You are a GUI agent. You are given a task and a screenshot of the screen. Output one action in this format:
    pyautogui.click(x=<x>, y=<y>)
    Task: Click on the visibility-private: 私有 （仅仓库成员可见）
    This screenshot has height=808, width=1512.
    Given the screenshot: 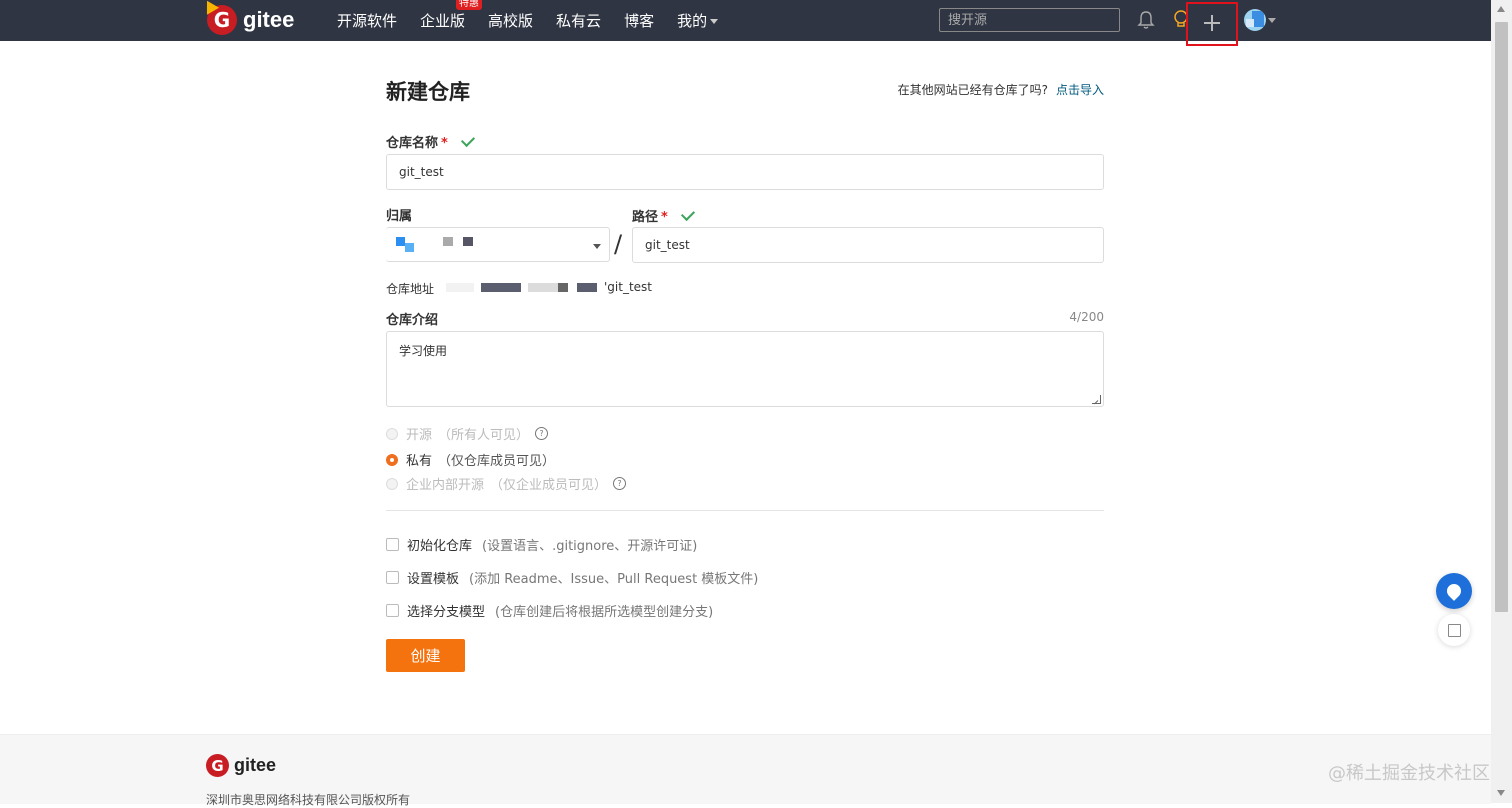 What is the action you would take?
    pyautogui.click(x=470, y=459)
    